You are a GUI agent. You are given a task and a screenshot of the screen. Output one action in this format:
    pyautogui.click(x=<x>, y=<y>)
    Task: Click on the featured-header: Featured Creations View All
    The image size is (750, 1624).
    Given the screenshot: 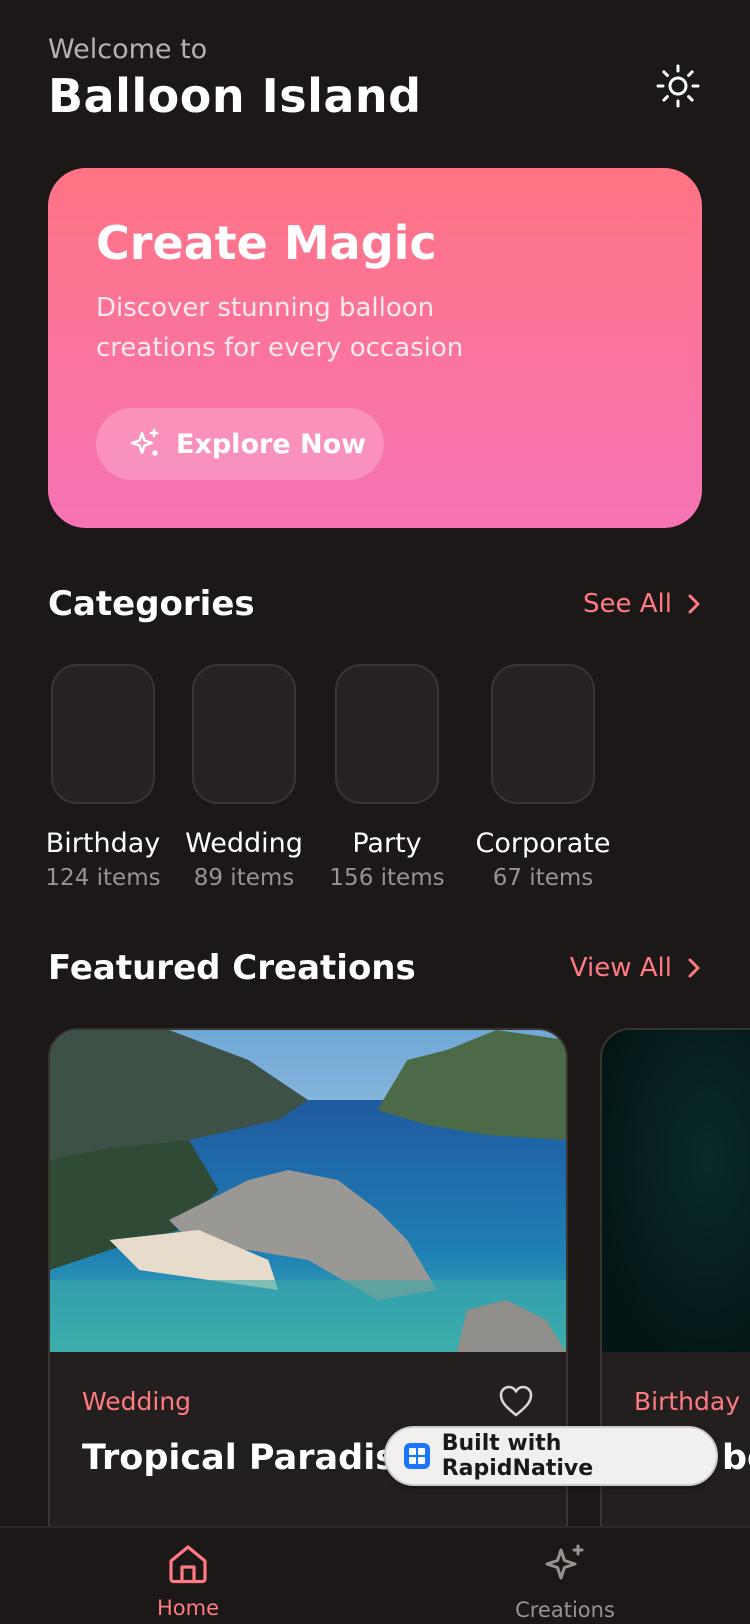 What is the action you would take?
    pyautogui.click(x=375, y=968)
    